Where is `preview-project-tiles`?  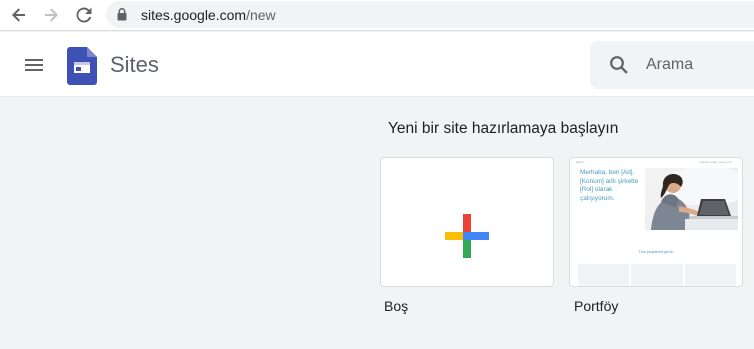 preview-project-tiles is located at coordinates (657, 275).